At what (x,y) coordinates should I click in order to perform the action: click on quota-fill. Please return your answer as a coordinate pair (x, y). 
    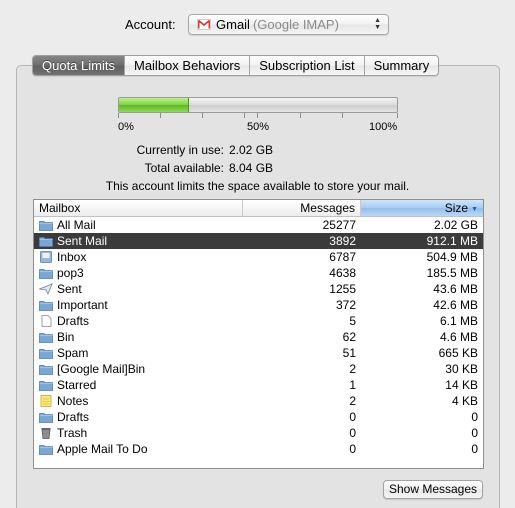
    Looking at the image, I should click on (154, 105).